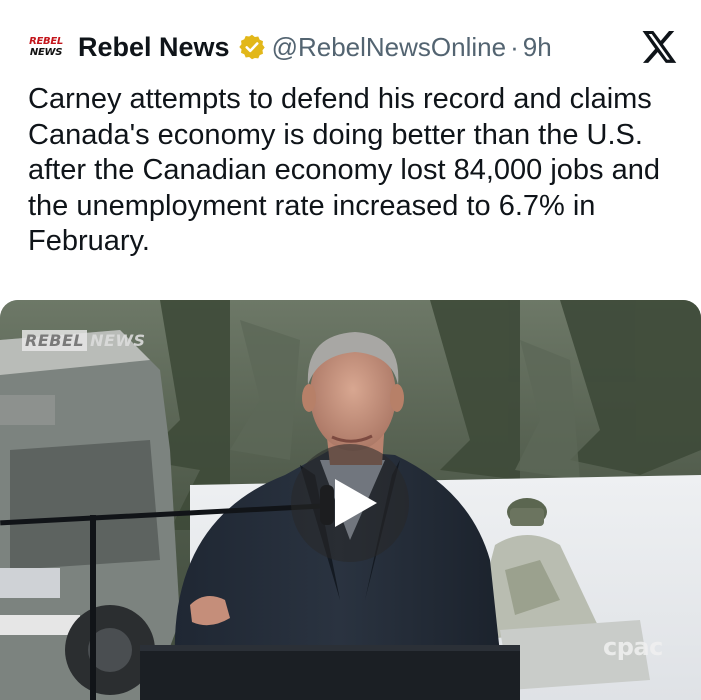 The width and height of the screenshot is (701, 700). Describe the element at coordinates (389, 47) in the screenshot. I see `user-handle: @RebelNewsOnline` at that location.